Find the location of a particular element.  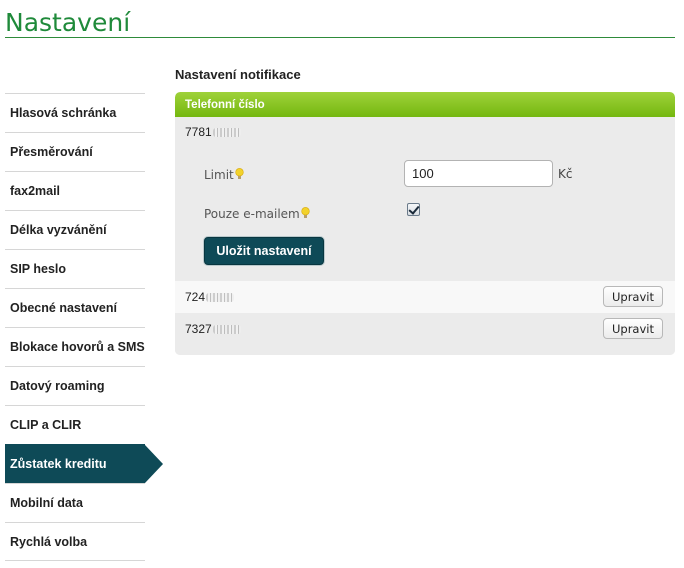

sidebar-item-clip-clir: CLIP a CLIR is located at coordinates (75, 424).